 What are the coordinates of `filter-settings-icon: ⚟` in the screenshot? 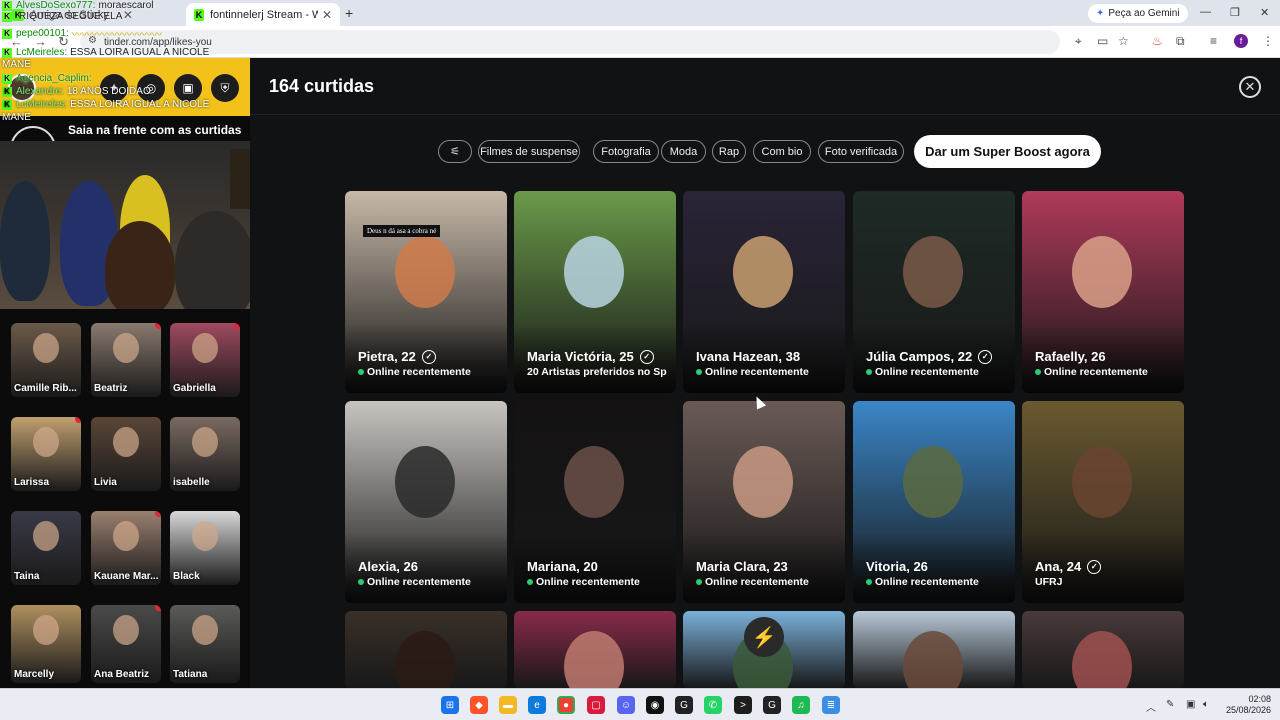 It's located at (455, 151).